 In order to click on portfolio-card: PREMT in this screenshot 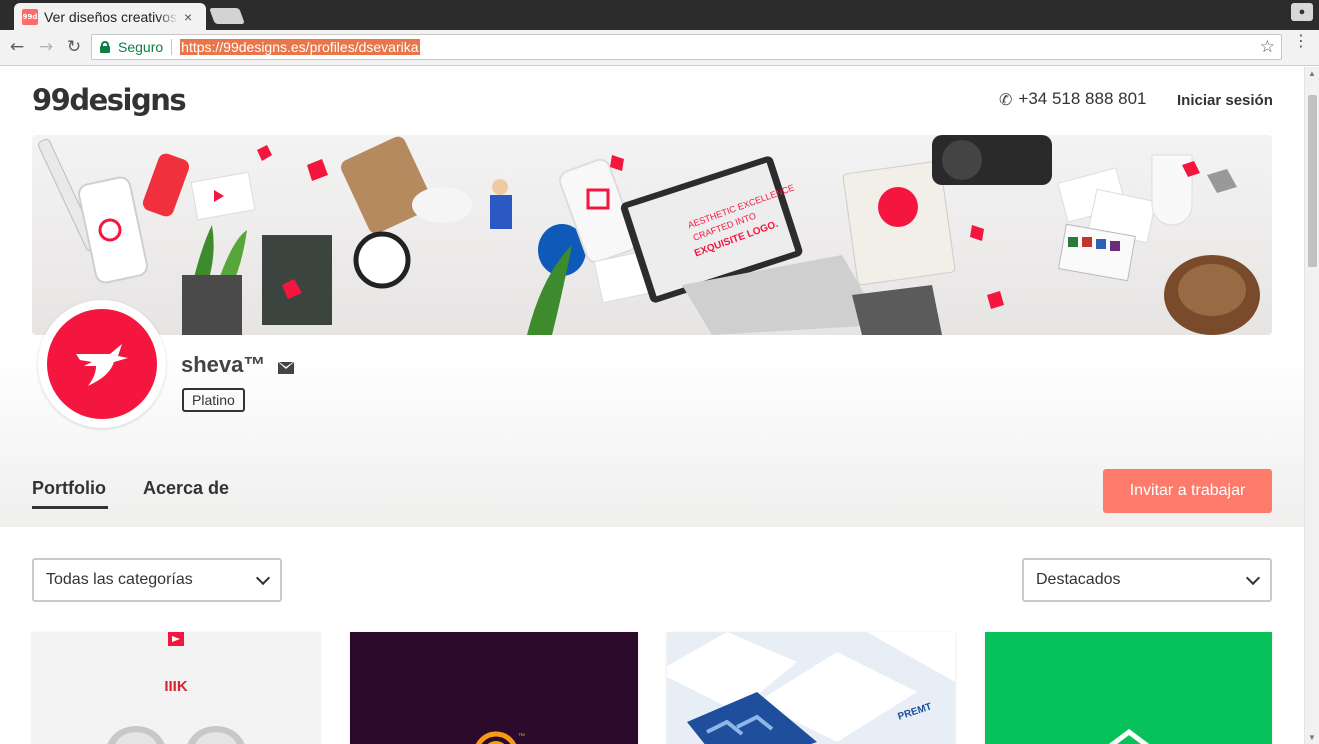, I will do `click(811, 688)`.